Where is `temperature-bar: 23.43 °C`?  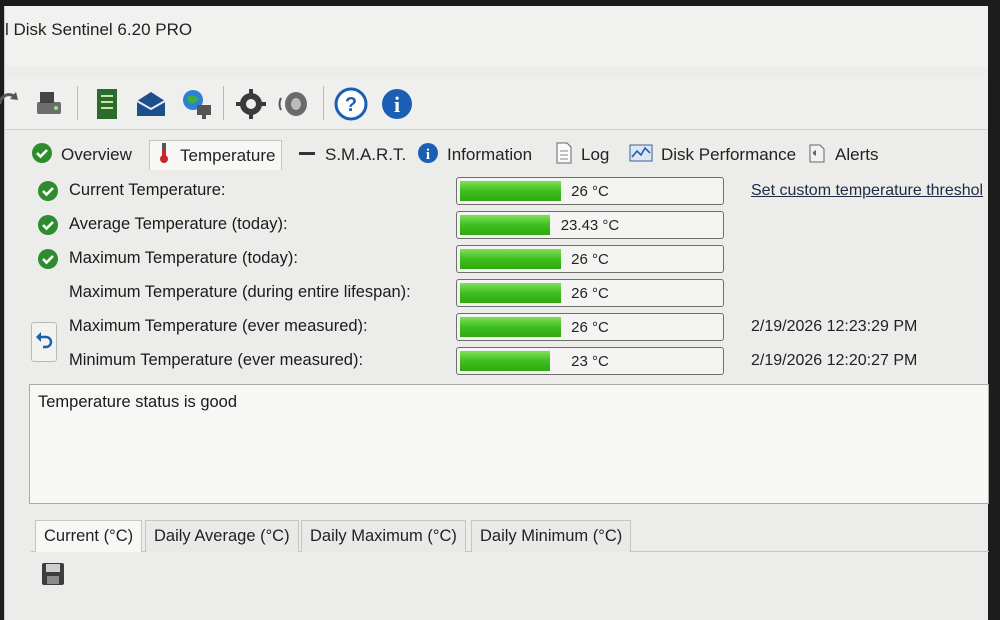 temperature-bar: 23.43 °C is located at coordinates (590, 225).